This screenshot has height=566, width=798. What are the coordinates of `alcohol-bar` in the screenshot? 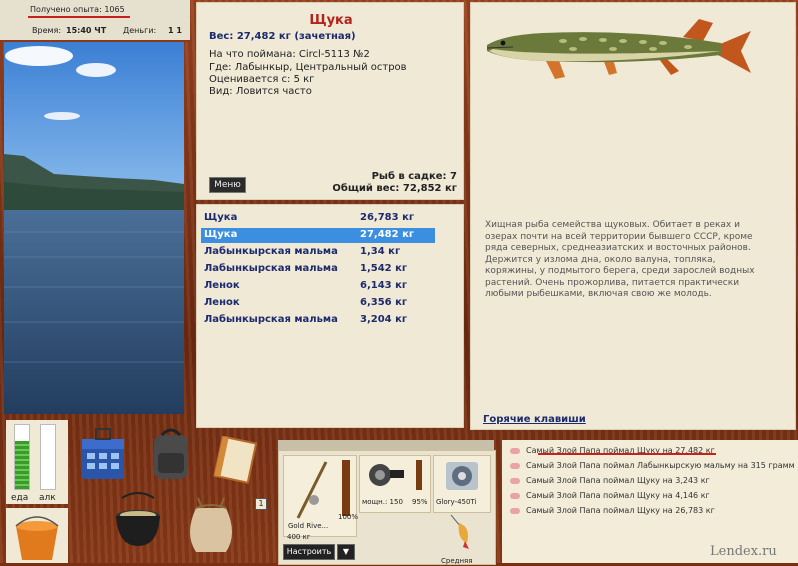 It's located at (48, 457).